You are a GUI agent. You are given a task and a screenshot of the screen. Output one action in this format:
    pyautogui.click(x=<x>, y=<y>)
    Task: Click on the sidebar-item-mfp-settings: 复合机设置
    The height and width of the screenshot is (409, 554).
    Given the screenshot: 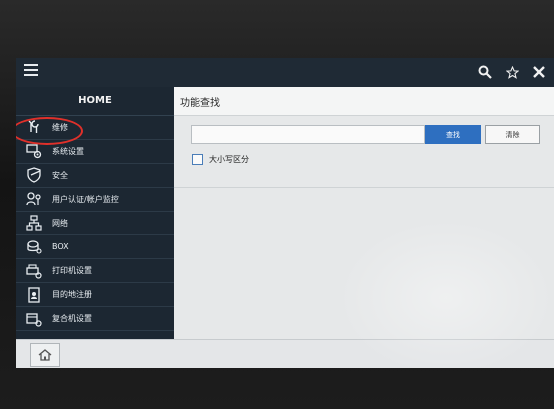 What is the action you would take?
    pyautogui.click(x=95, y=319)
    